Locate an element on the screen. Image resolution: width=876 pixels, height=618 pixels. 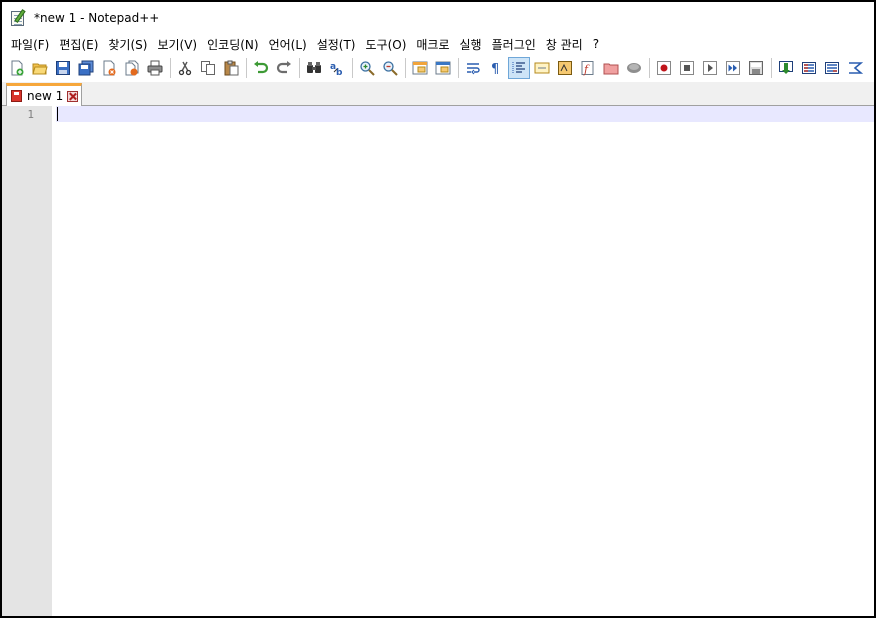
replace-icon: ab is located at coordinates (337, 68).